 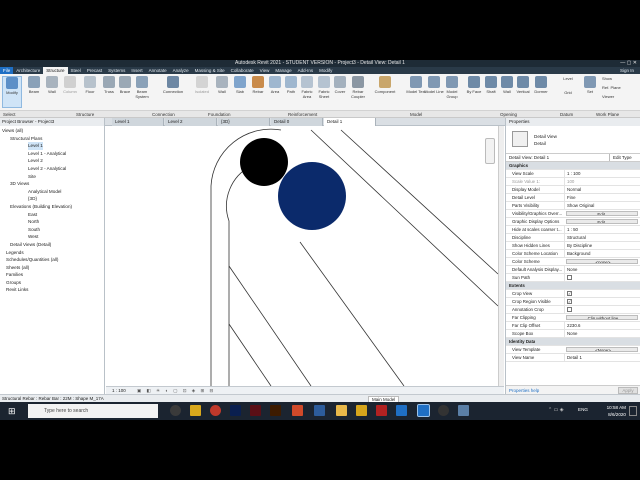 What do you see at coordinates (401, 410) in the screenshot?
I see `revit-icon` at bounding box center [401, 410].